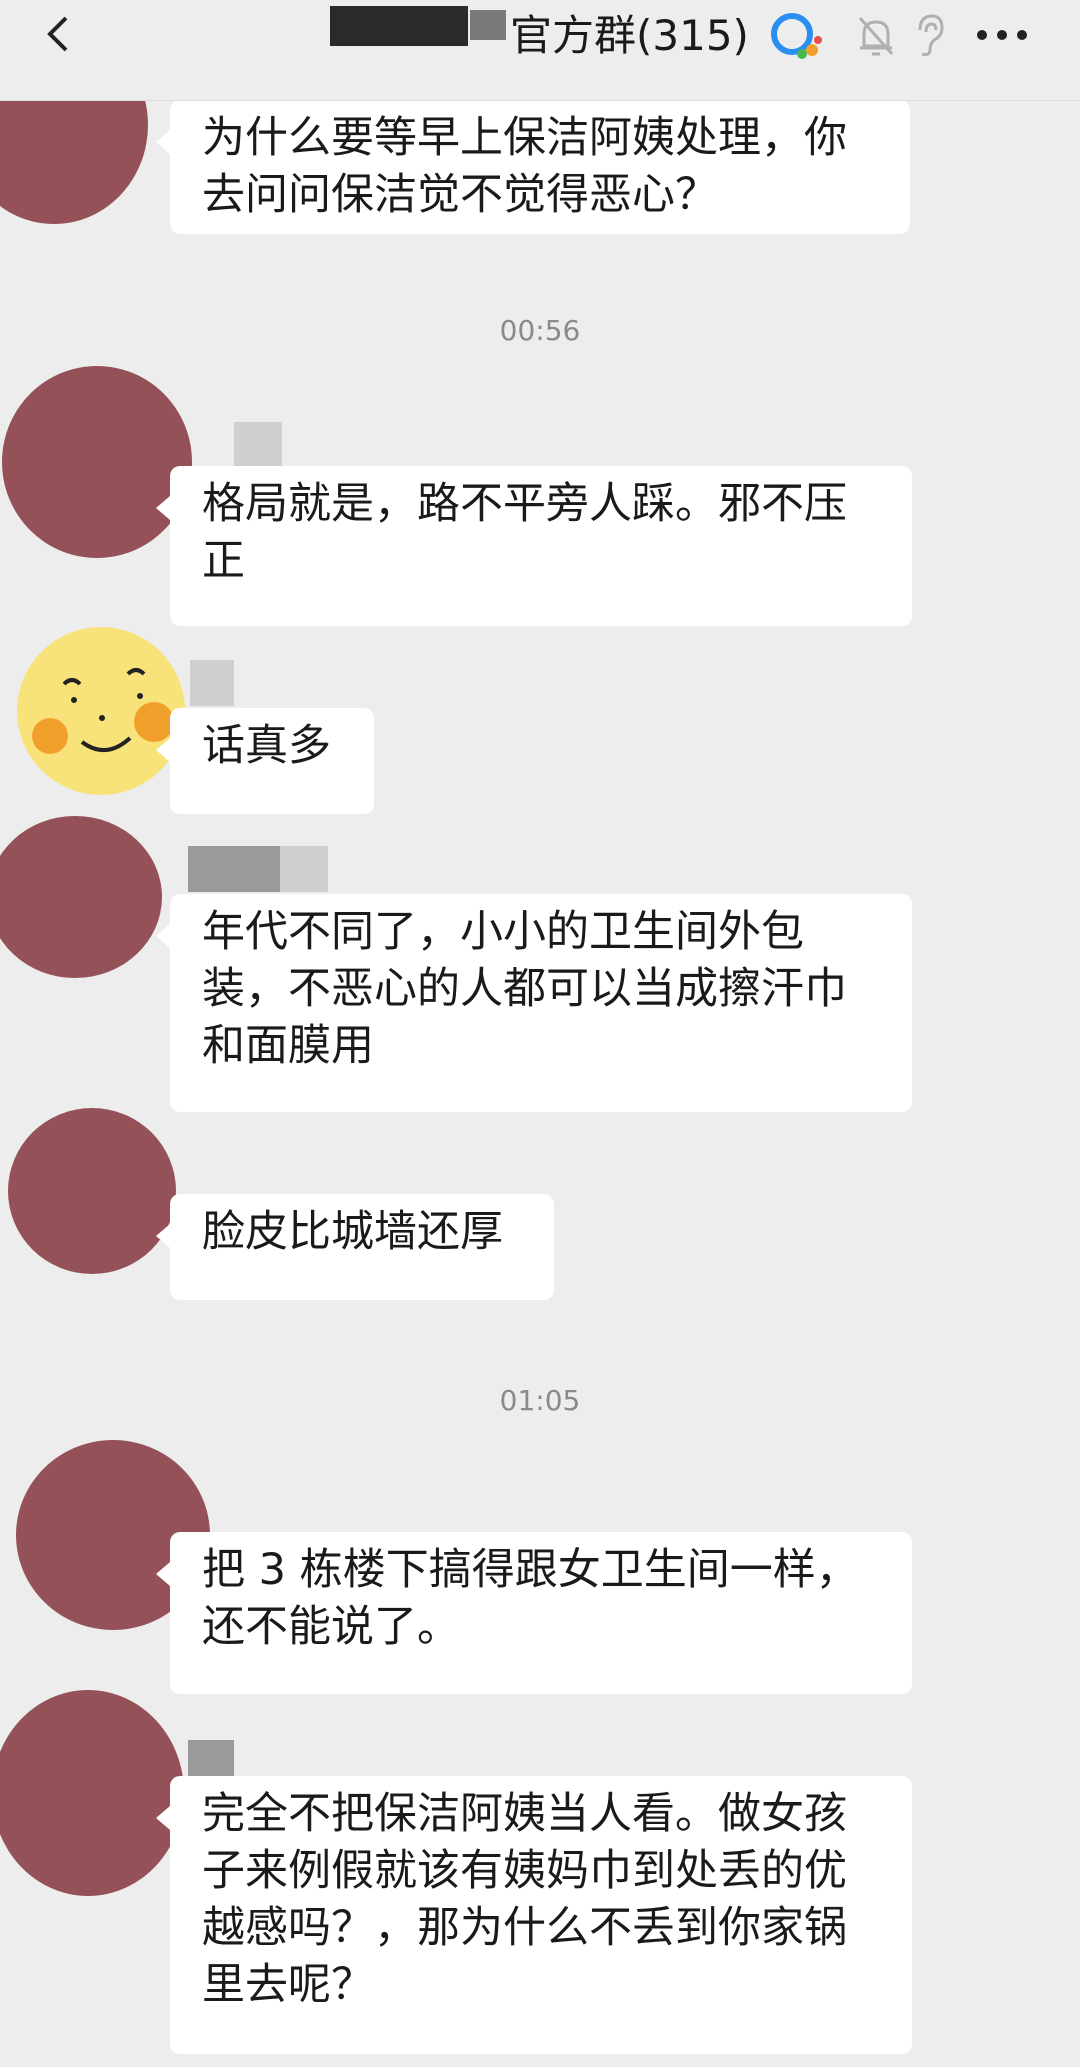 The height and width of the screenshot is (2067, 1080). I want to click on message-text: 年代不同了，小小的卫生间外包装，不恶心的人都可以当成擦汗巾和面膜用, so click(524, 989).